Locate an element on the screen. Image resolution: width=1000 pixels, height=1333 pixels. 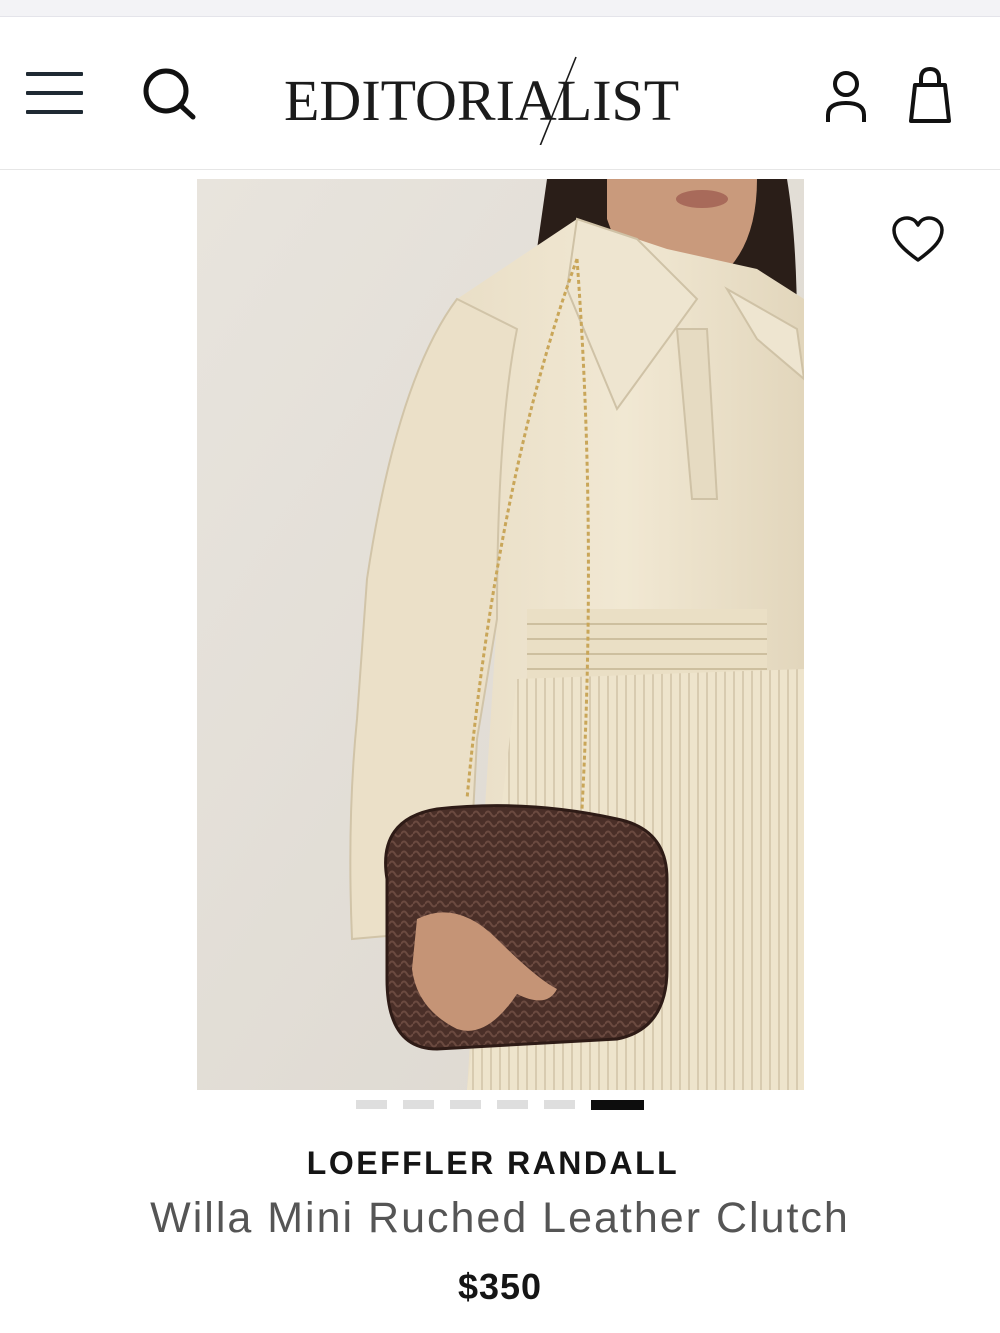
wishlist-button is located at coordinates (918, 240).